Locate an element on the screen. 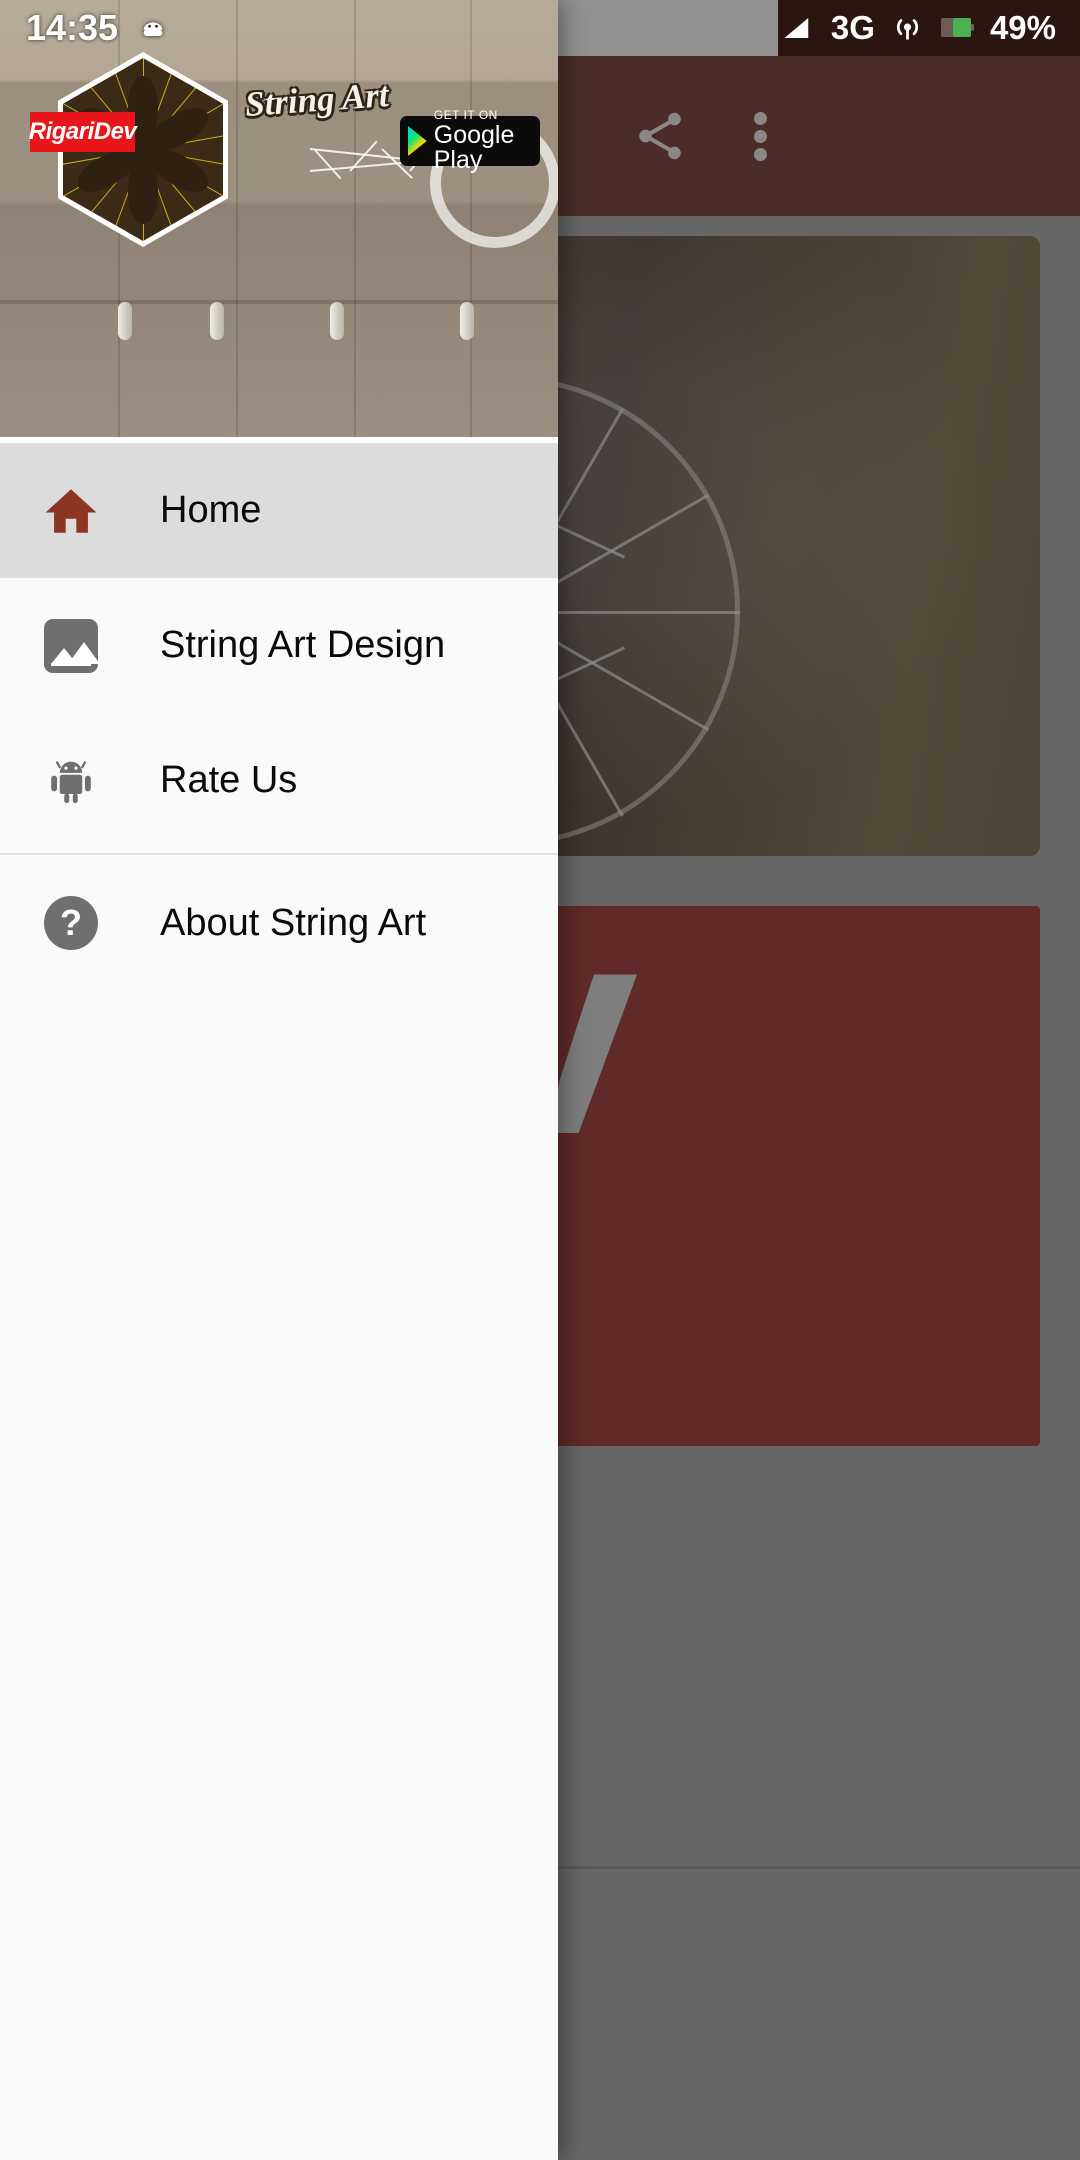 The height and width of the screenshot is (2160, 1080). google-play-small-text: GET IT ON is located at coordinates (465, 115).